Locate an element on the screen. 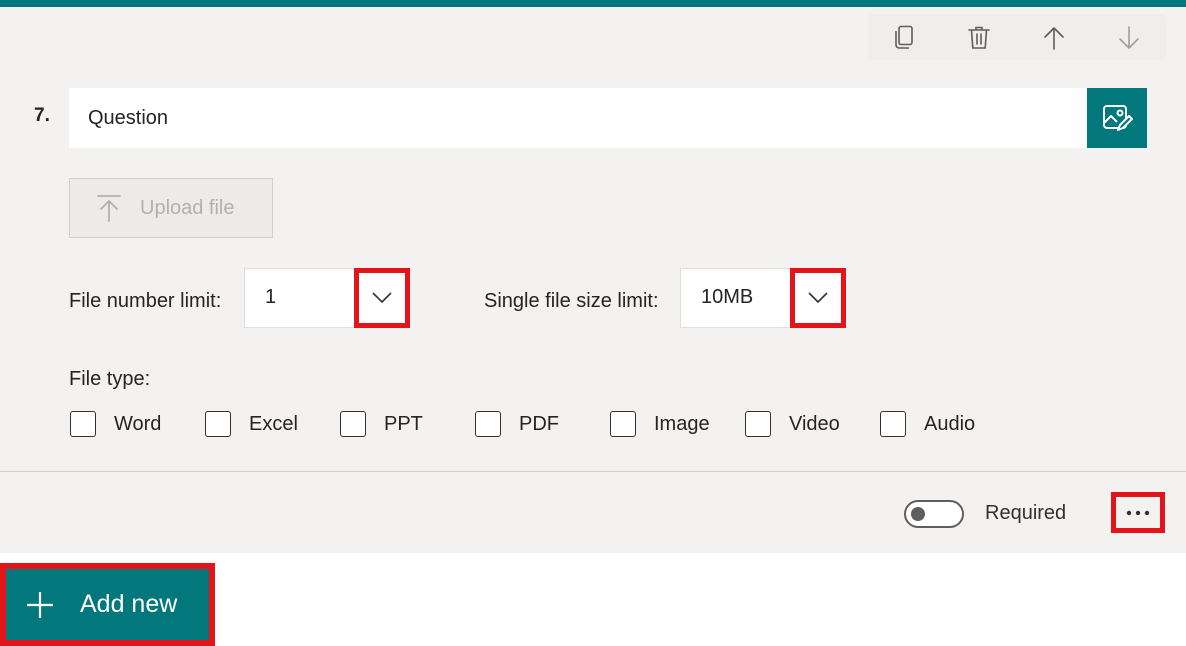 Image resolution: width=1186 pixels, height=646 pixels. file-number-limit-label: File number limit: is located at coordinates (145, 301).